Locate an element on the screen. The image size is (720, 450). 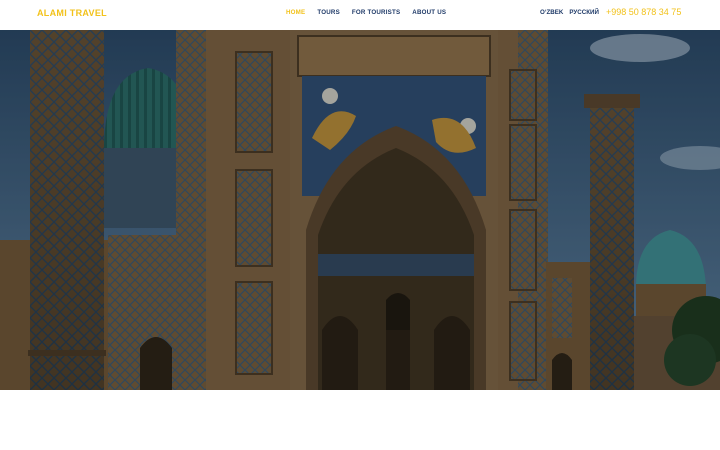
content-area is located at coordinates (360, 420).